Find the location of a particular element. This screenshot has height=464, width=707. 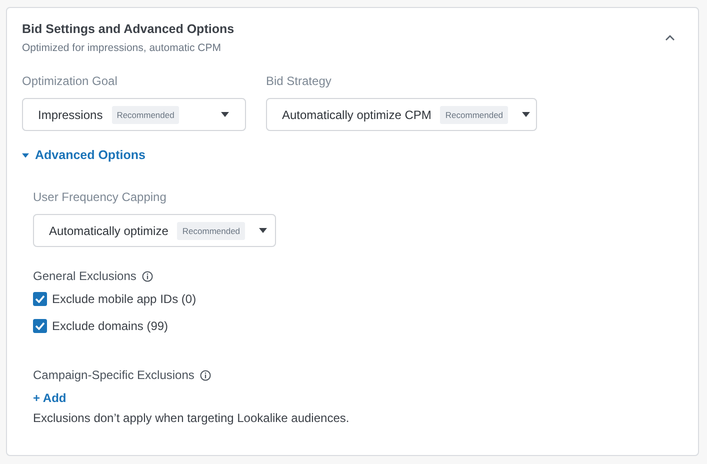

field-label: Bid Strategy is located at coordinates (299, 81).